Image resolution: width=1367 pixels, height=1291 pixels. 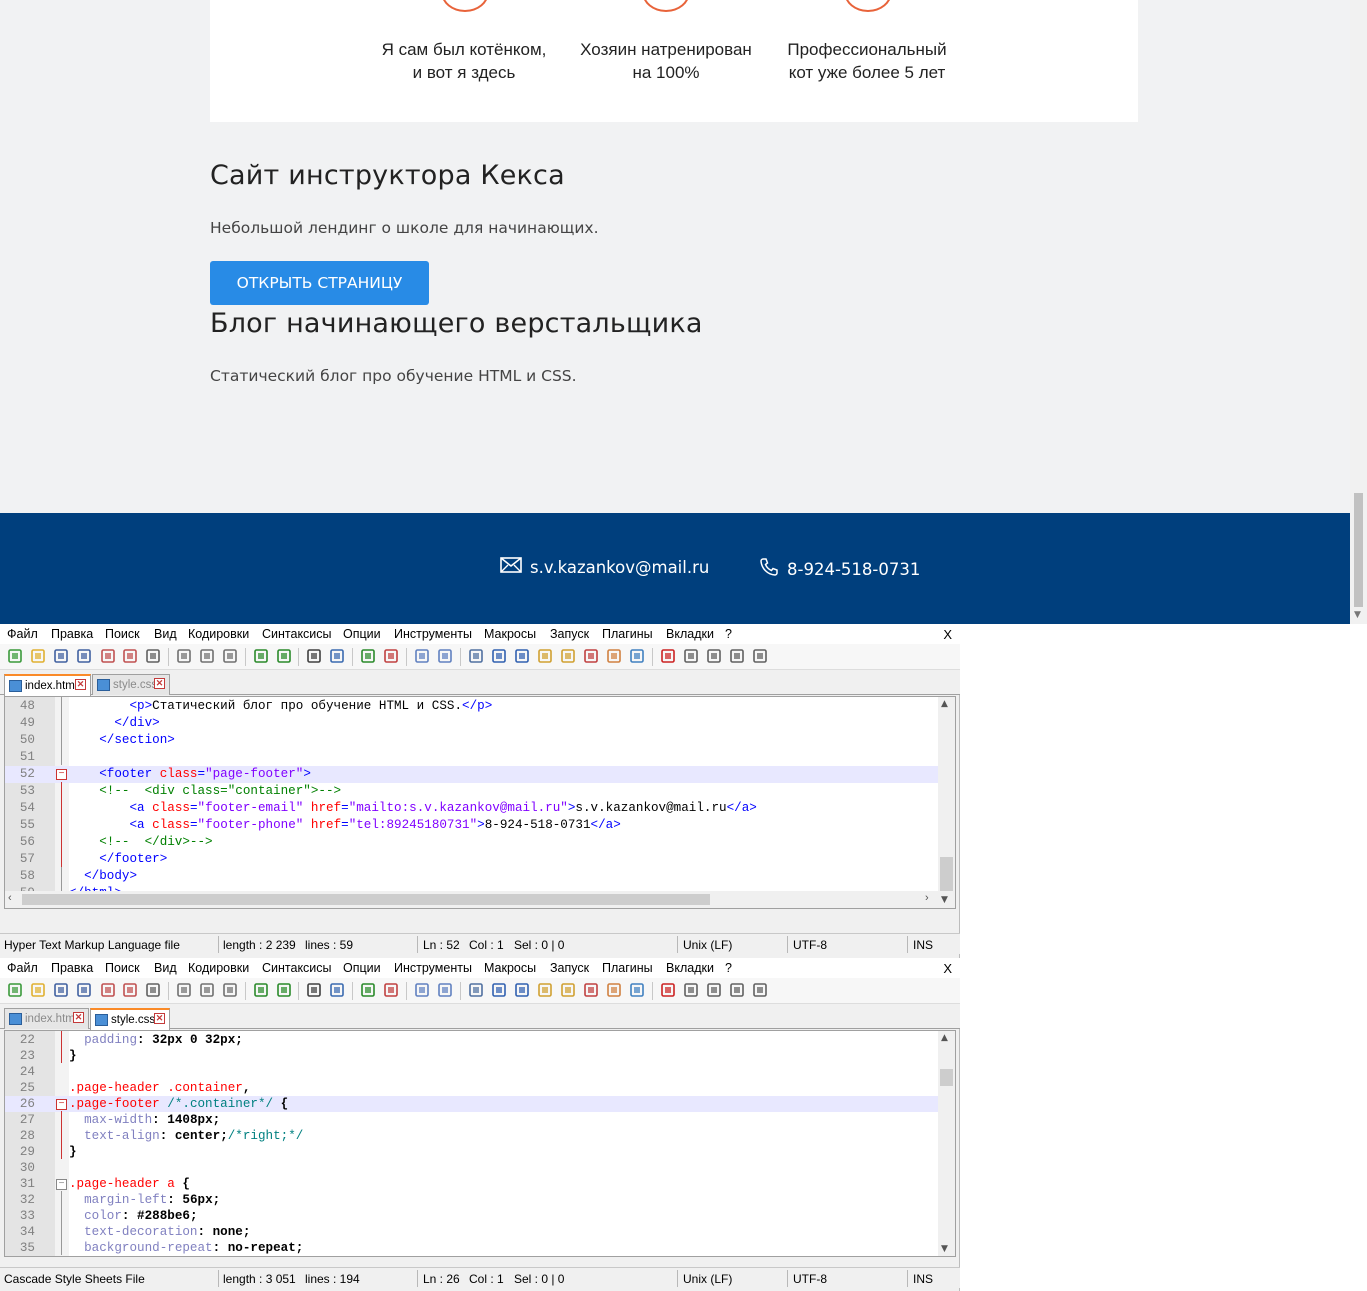 I want to click on menu-item: ?, so click(x=728, y=634).